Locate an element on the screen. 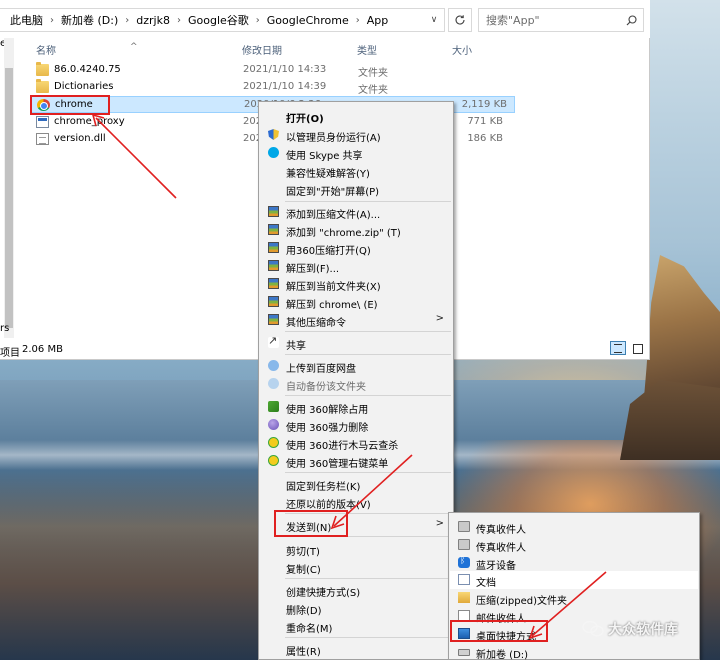 The height and width of the screenshot is (660, 720). sendto-item-label: 传真收件人 is located at coordinates (501, 530).